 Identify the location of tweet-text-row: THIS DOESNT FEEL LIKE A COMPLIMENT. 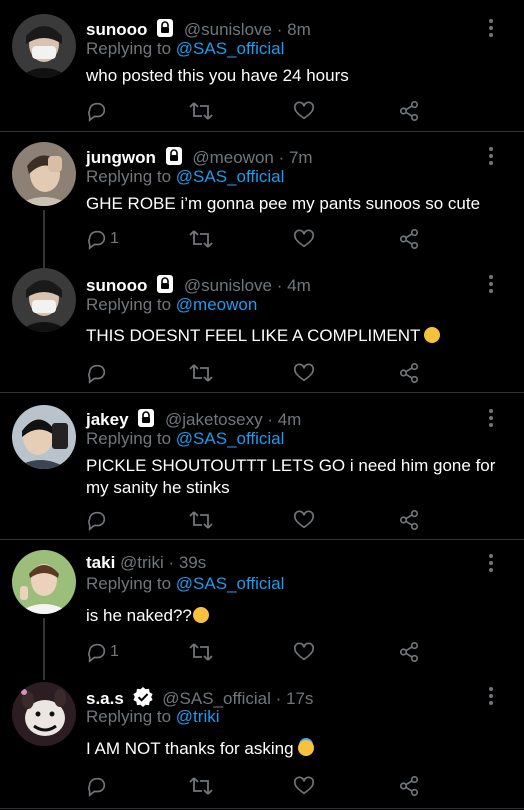
(296, 336).